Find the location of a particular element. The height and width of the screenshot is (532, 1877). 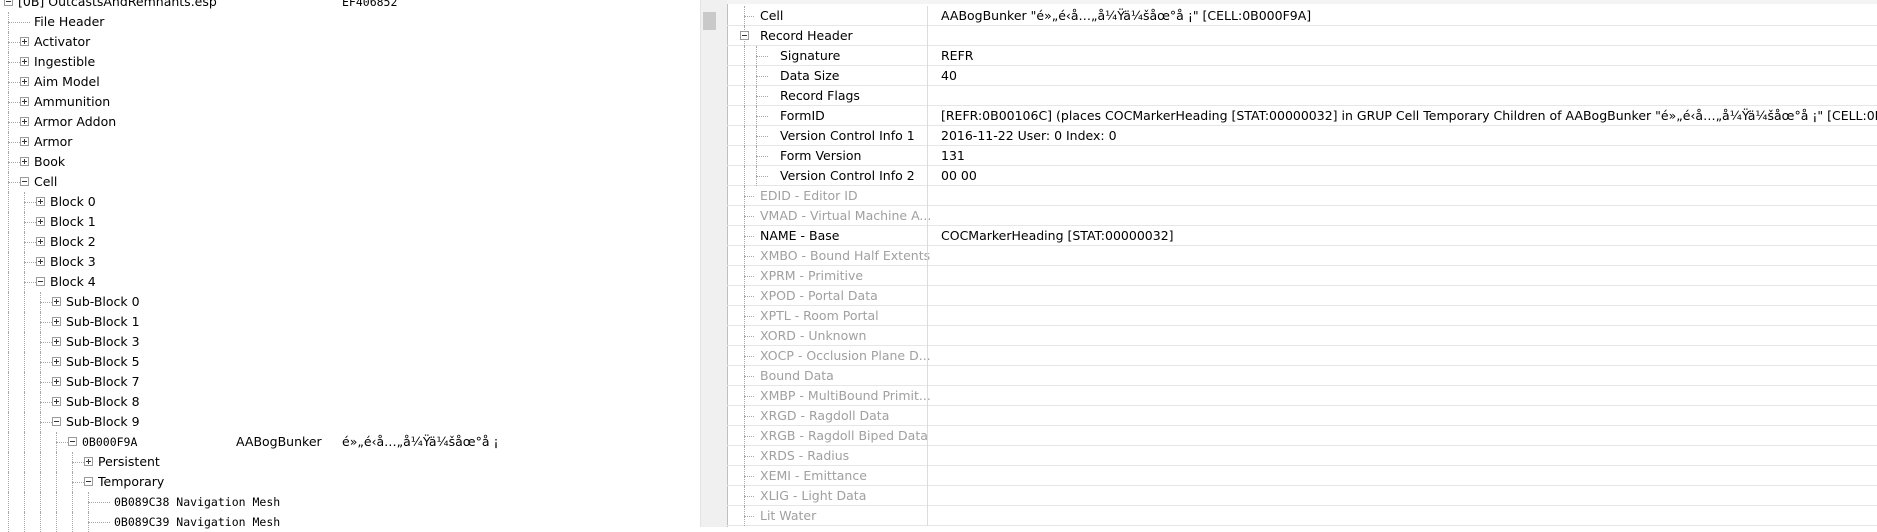

field-value: 00 00 is located at coordinates (959, 176).